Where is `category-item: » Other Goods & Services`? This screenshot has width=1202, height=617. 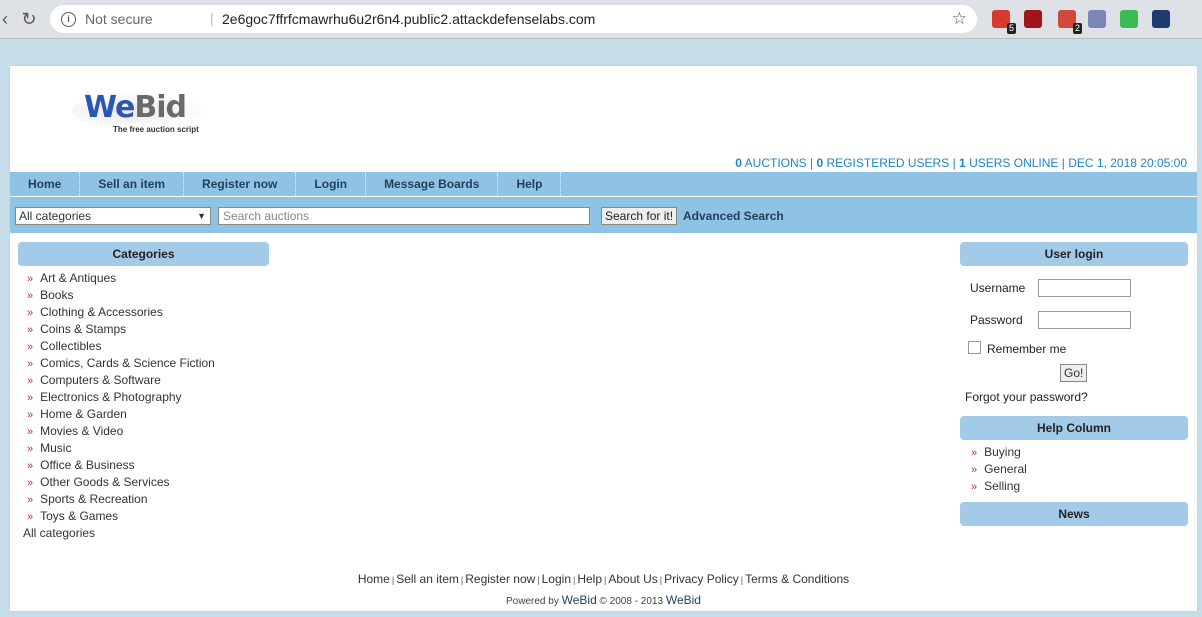 category-item: » Other Goods & Services is located at coordinates (121, 482).